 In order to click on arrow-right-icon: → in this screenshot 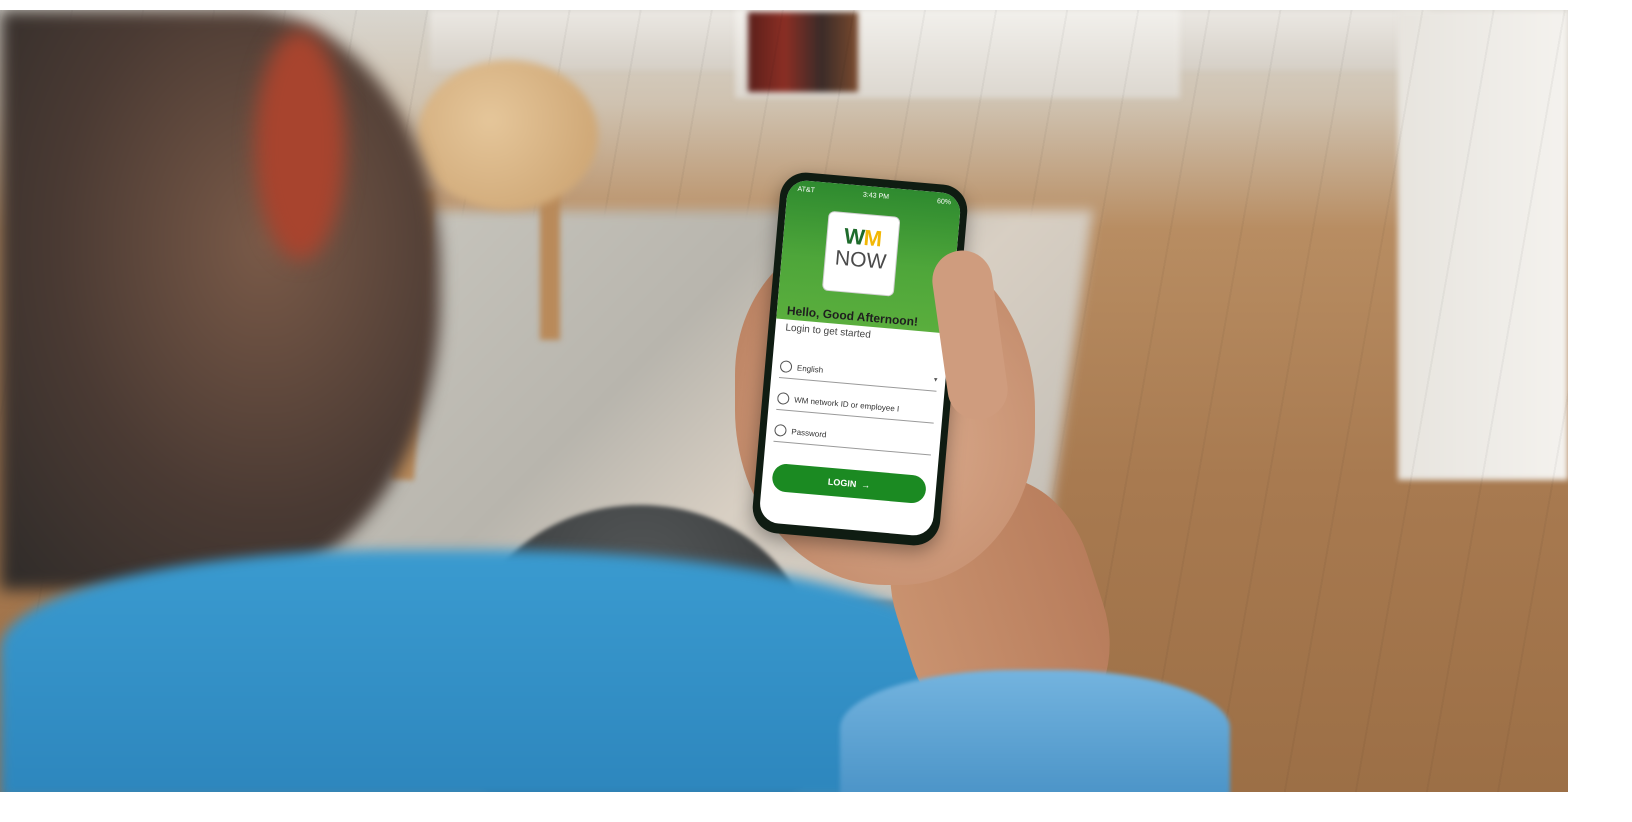, I will do `click(865, 485)`.